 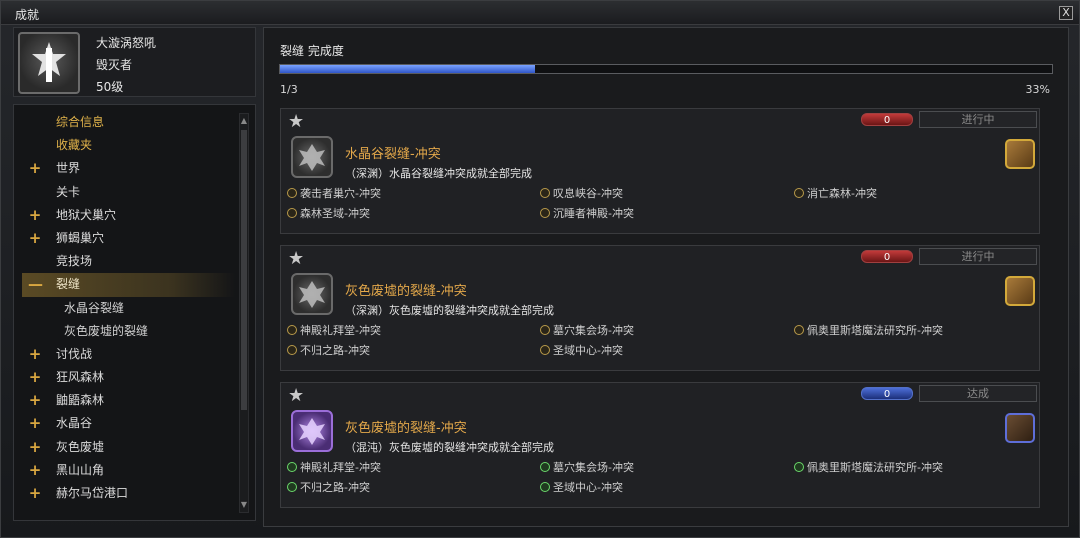 What do you see at coordinates (128, 447) in the screenshot?
I see `tree-item: + 灰色废墟` at bounding box center [128, 447].